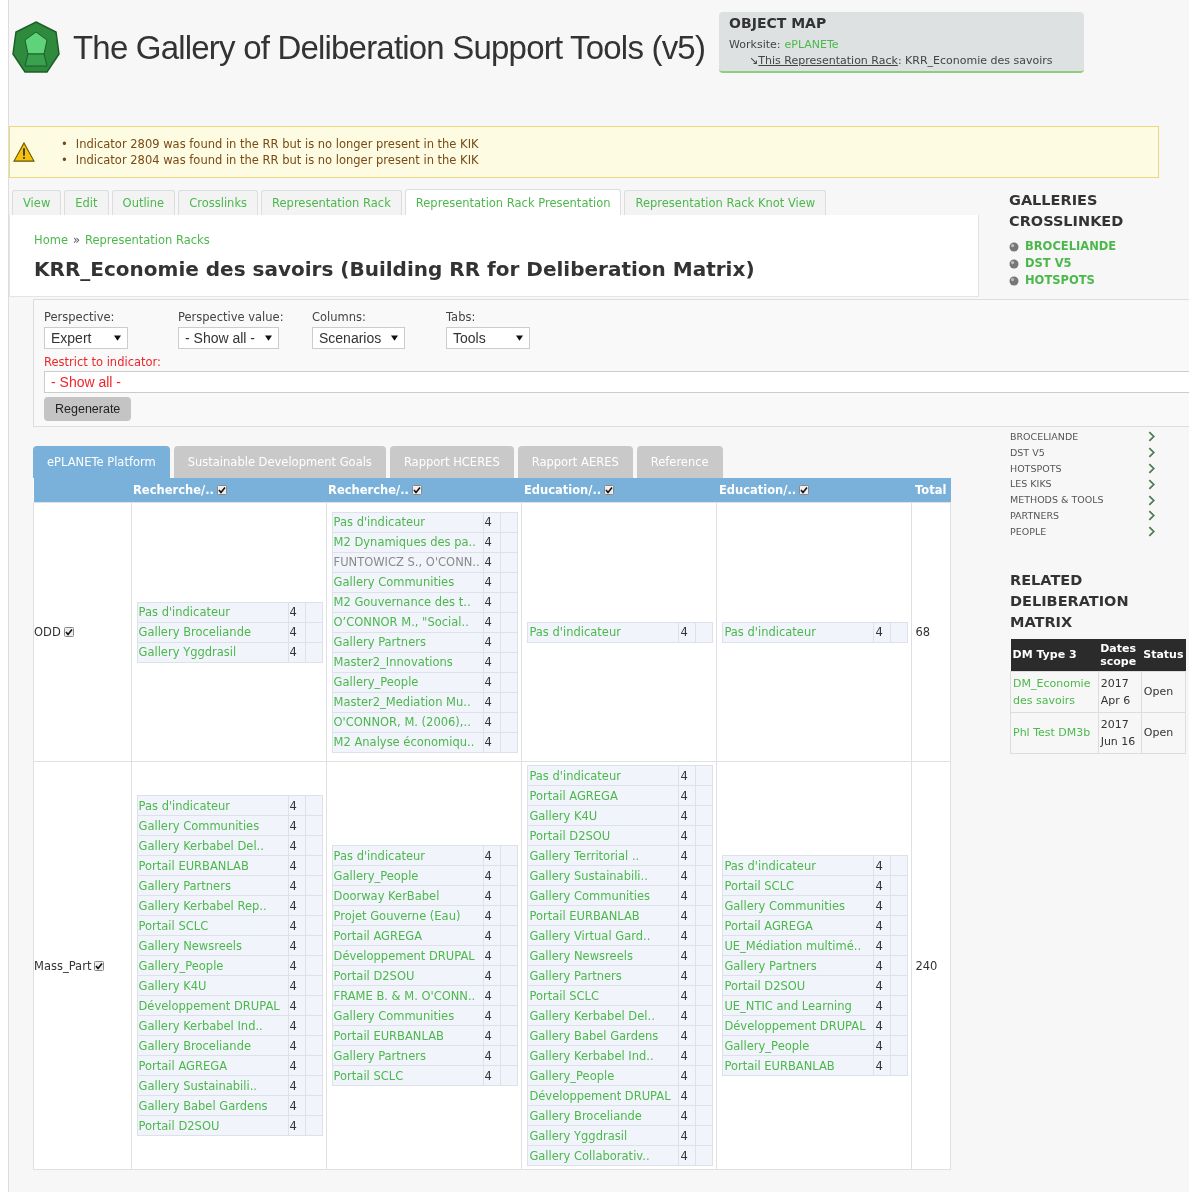  I want to click on indicator-link: Gallery Babel Gardens, so click(212, 1105).